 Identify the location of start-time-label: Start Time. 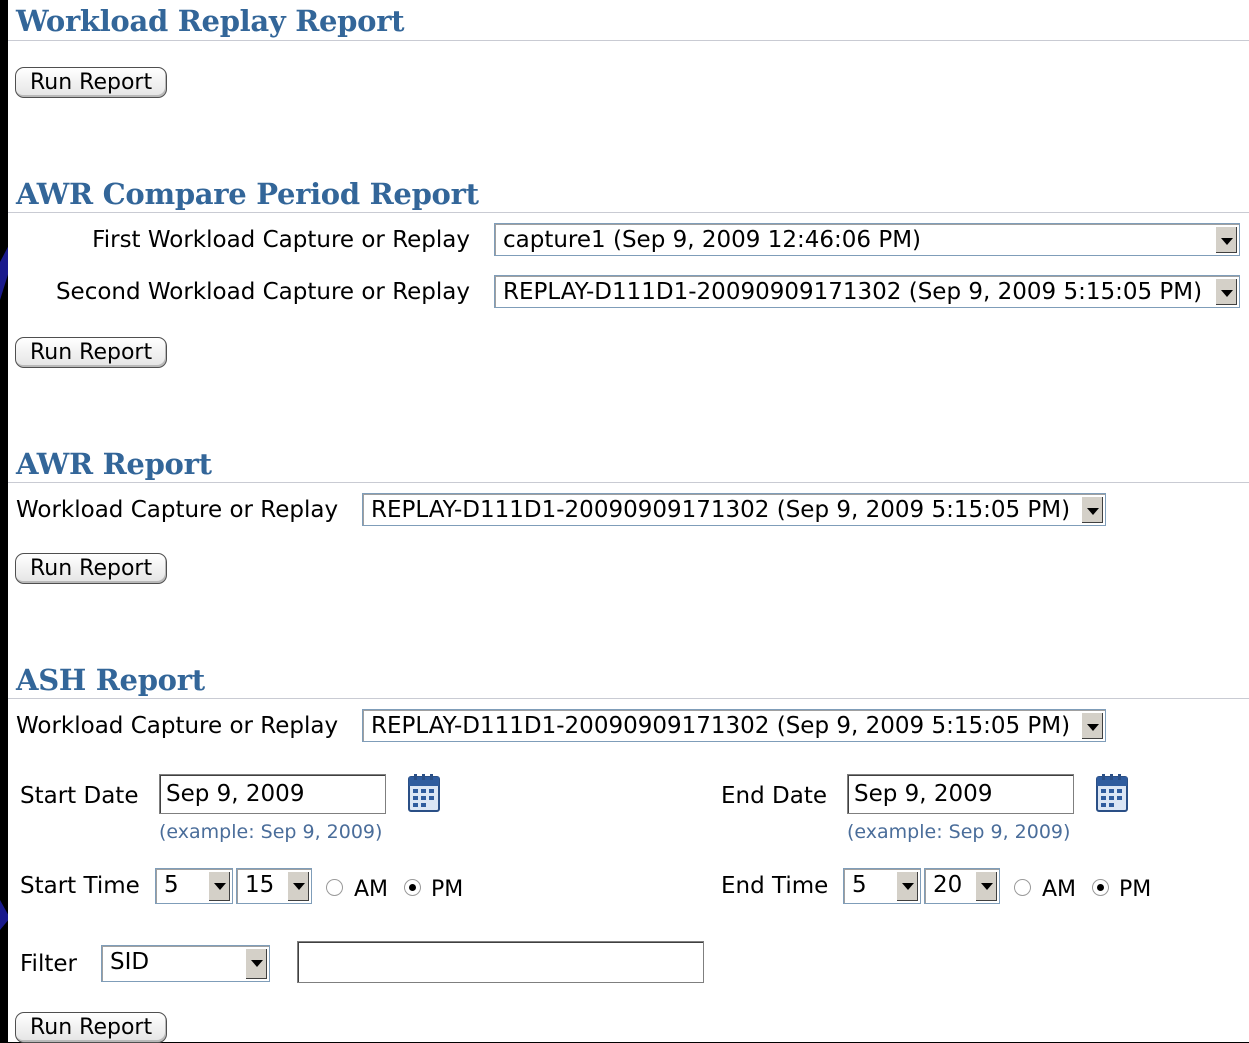
(80, 886).